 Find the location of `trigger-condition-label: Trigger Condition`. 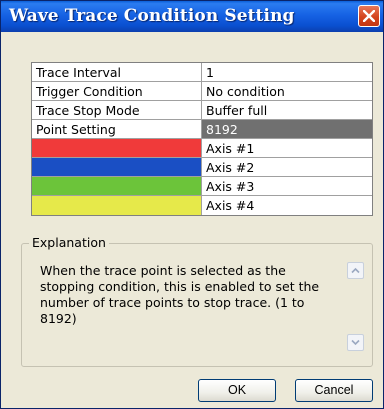

trigger-condition-label: Trigger Condition is located at coordinates (117, 91).